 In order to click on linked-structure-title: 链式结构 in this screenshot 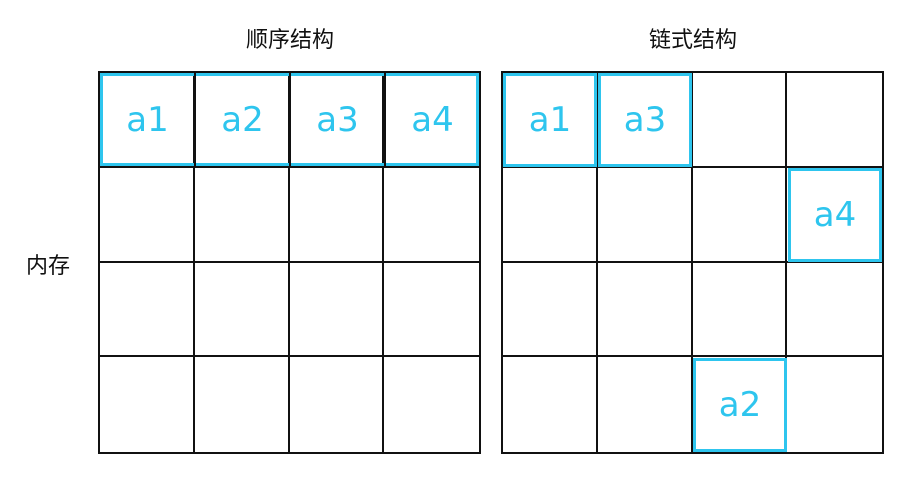, I will do `click(692, 40)`.